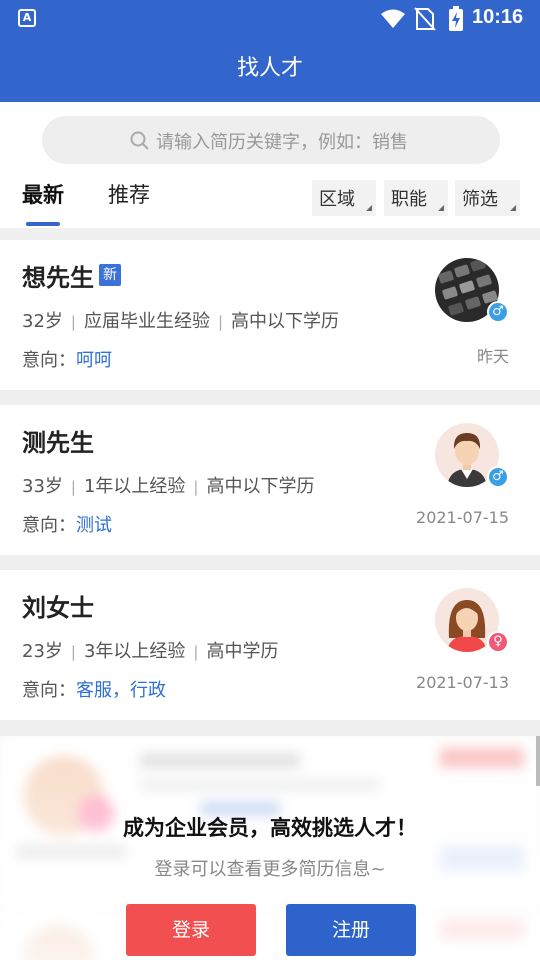 The width and height of the screenshot is (540, 960). I want to click on tab-recommend: 推荐, so click(129, 194).